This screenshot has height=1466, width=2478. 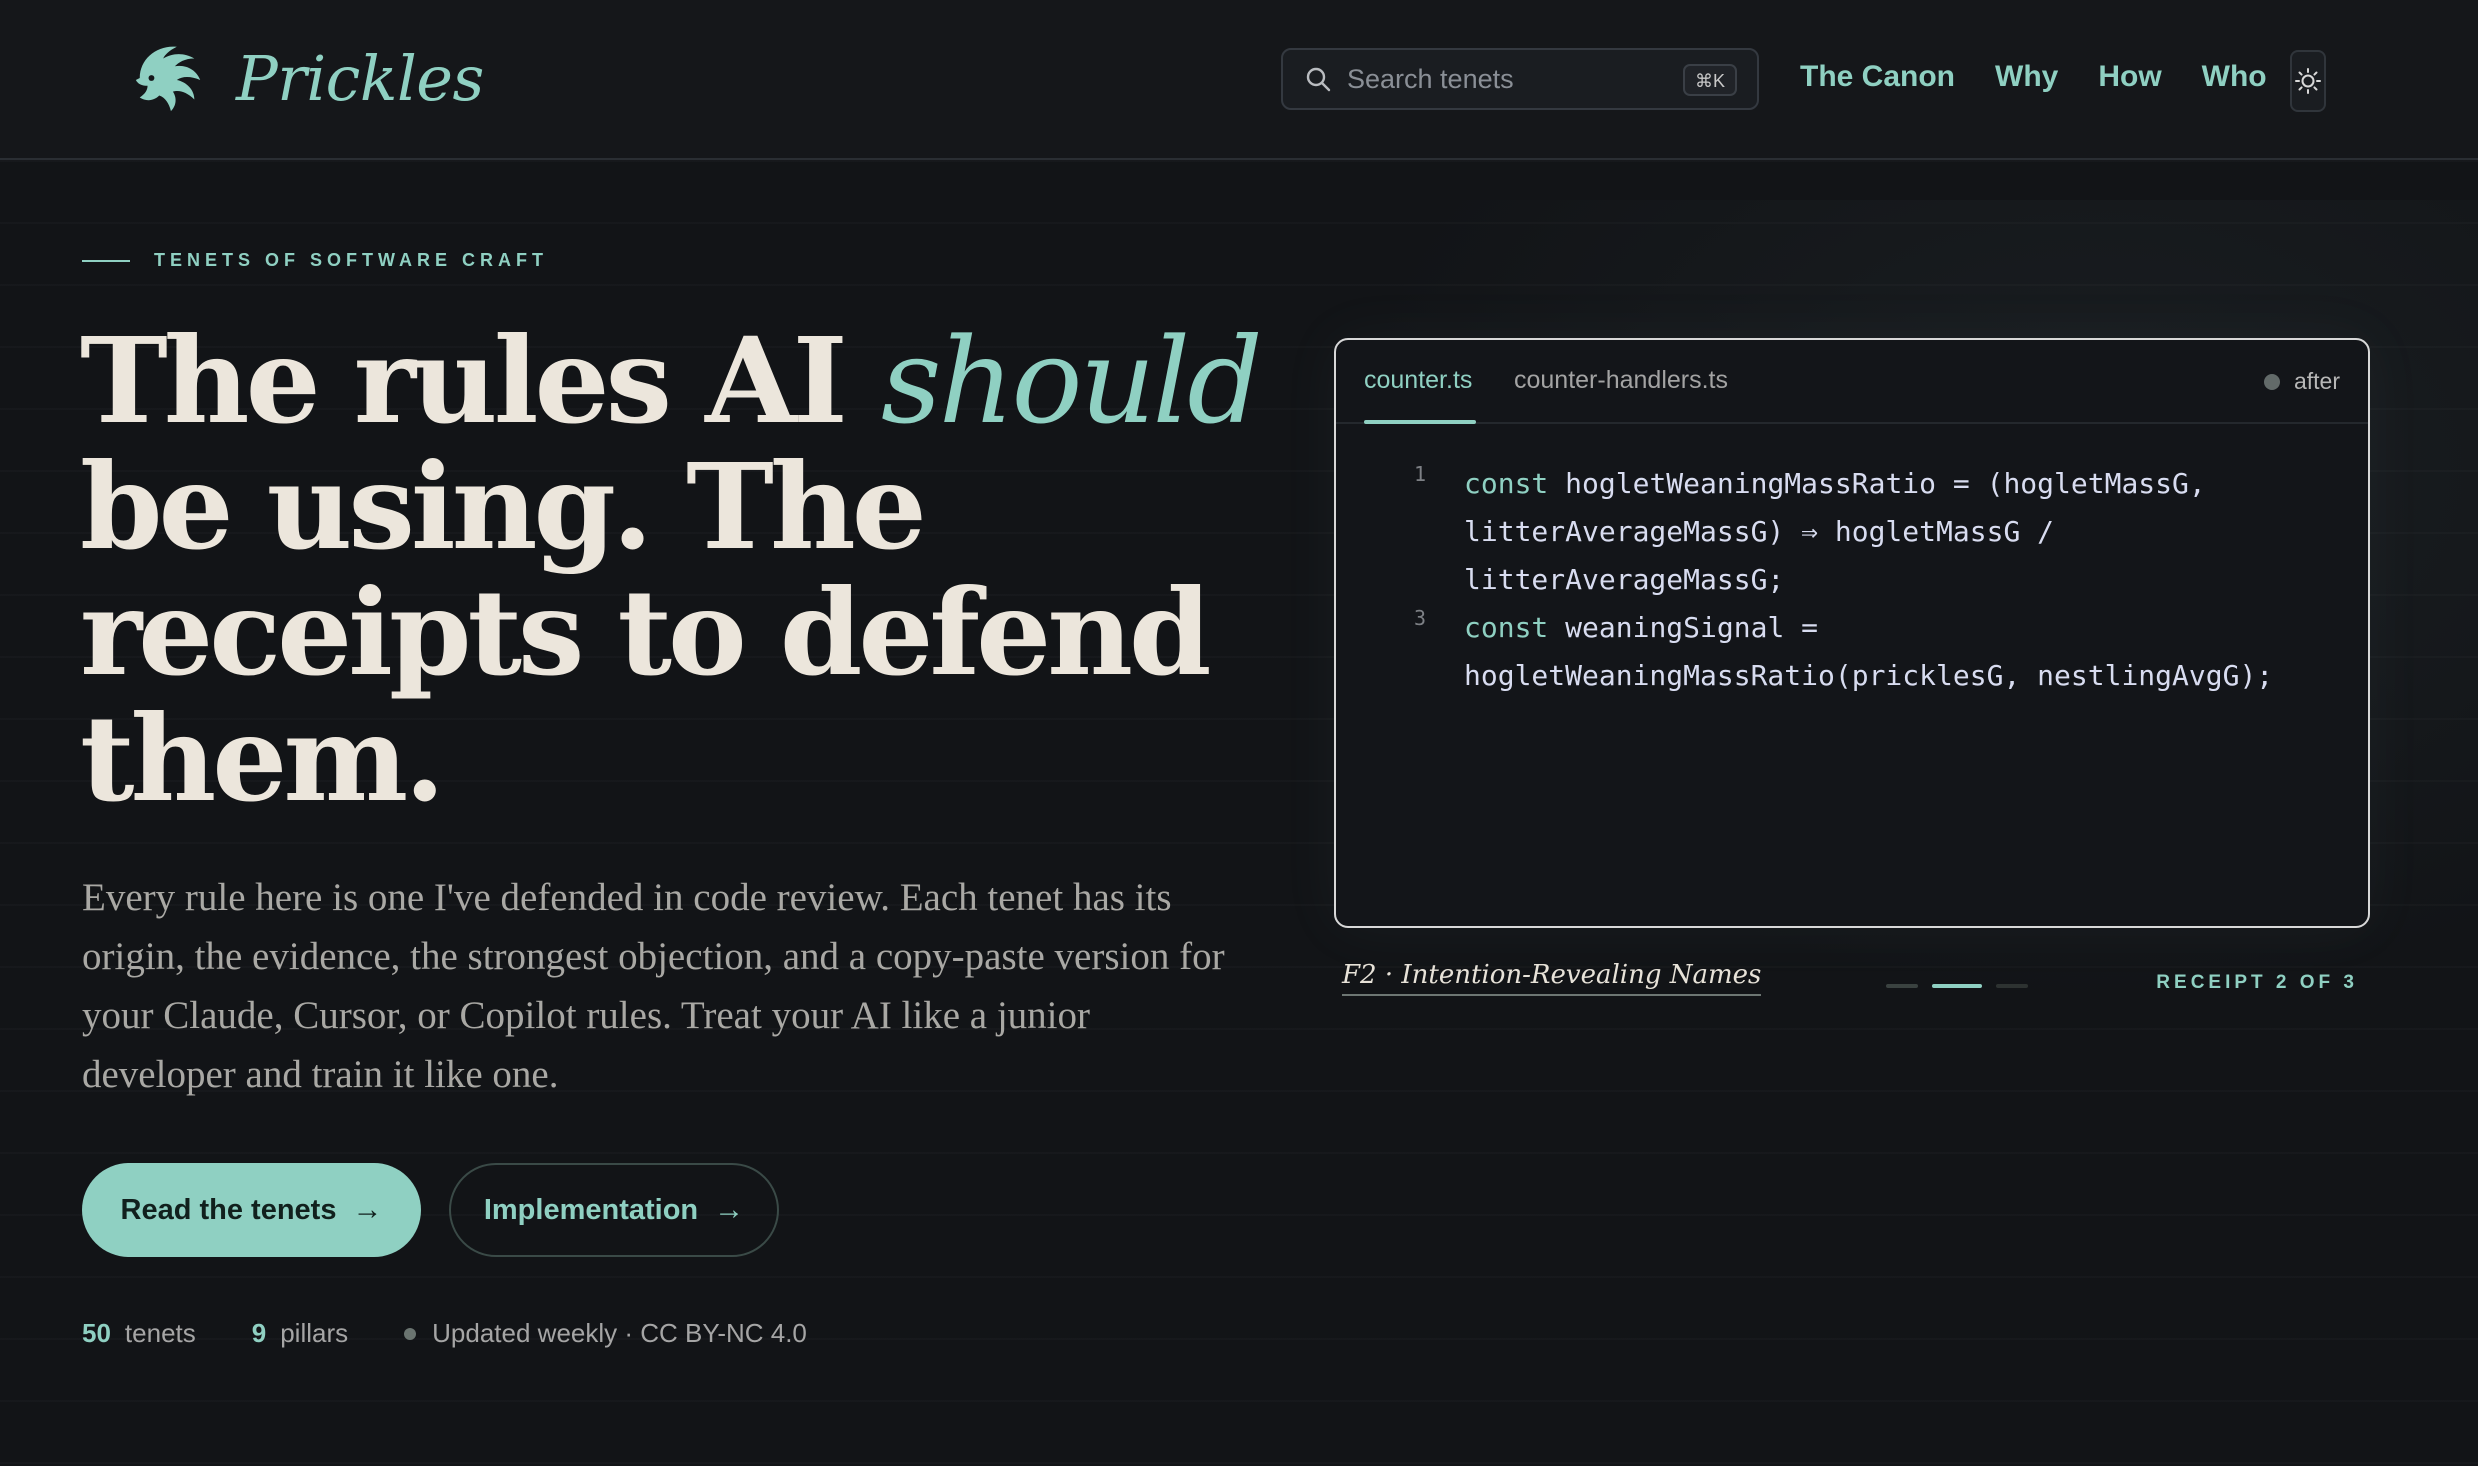 I want to click on code-line: 3 const weaningSignal =, so click(x=1852, y=628).